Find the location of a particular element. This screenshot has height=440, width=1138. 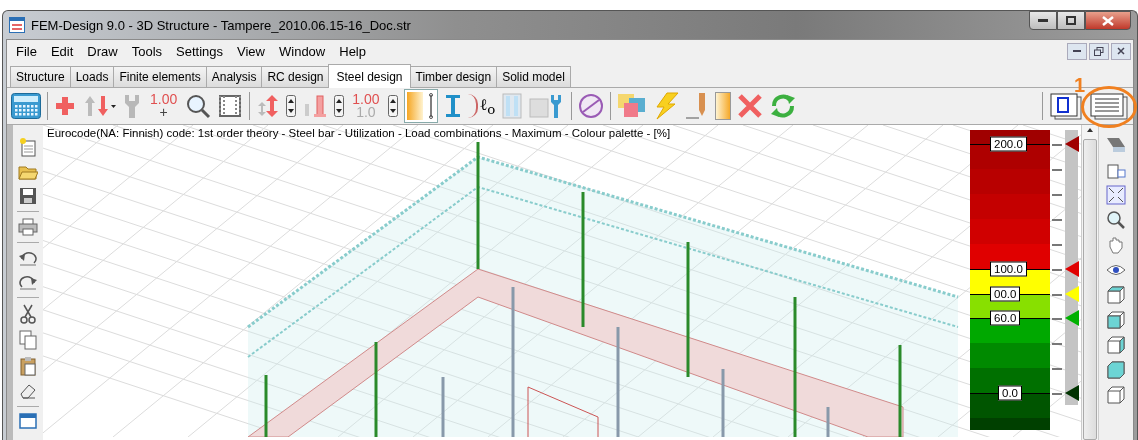

vertical-arrows-icon is located at coordinates (268, 106).